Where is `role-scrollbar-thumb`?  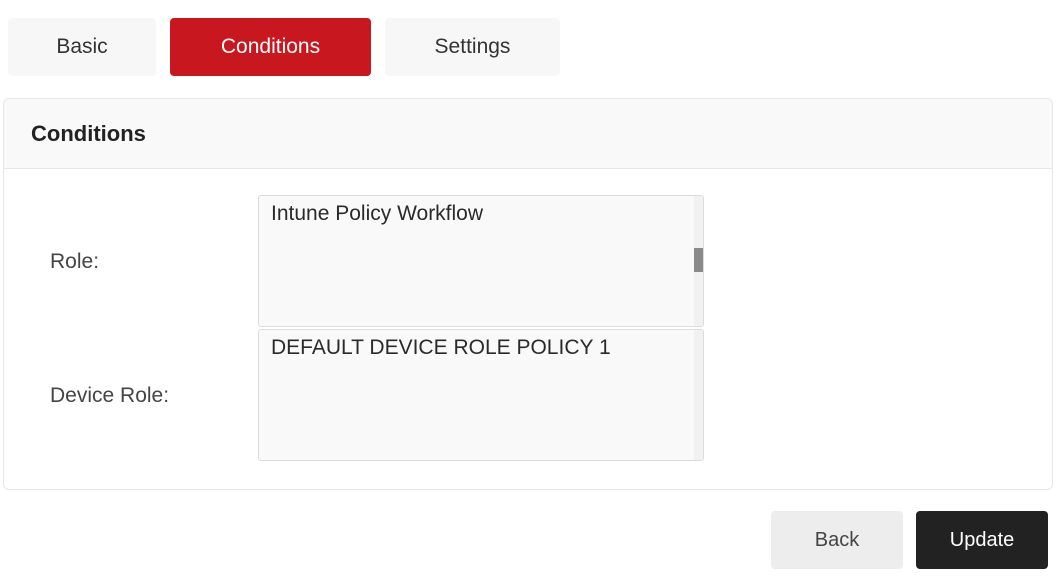 role-scrollbar-thumb is located at coordinates (698, 260).